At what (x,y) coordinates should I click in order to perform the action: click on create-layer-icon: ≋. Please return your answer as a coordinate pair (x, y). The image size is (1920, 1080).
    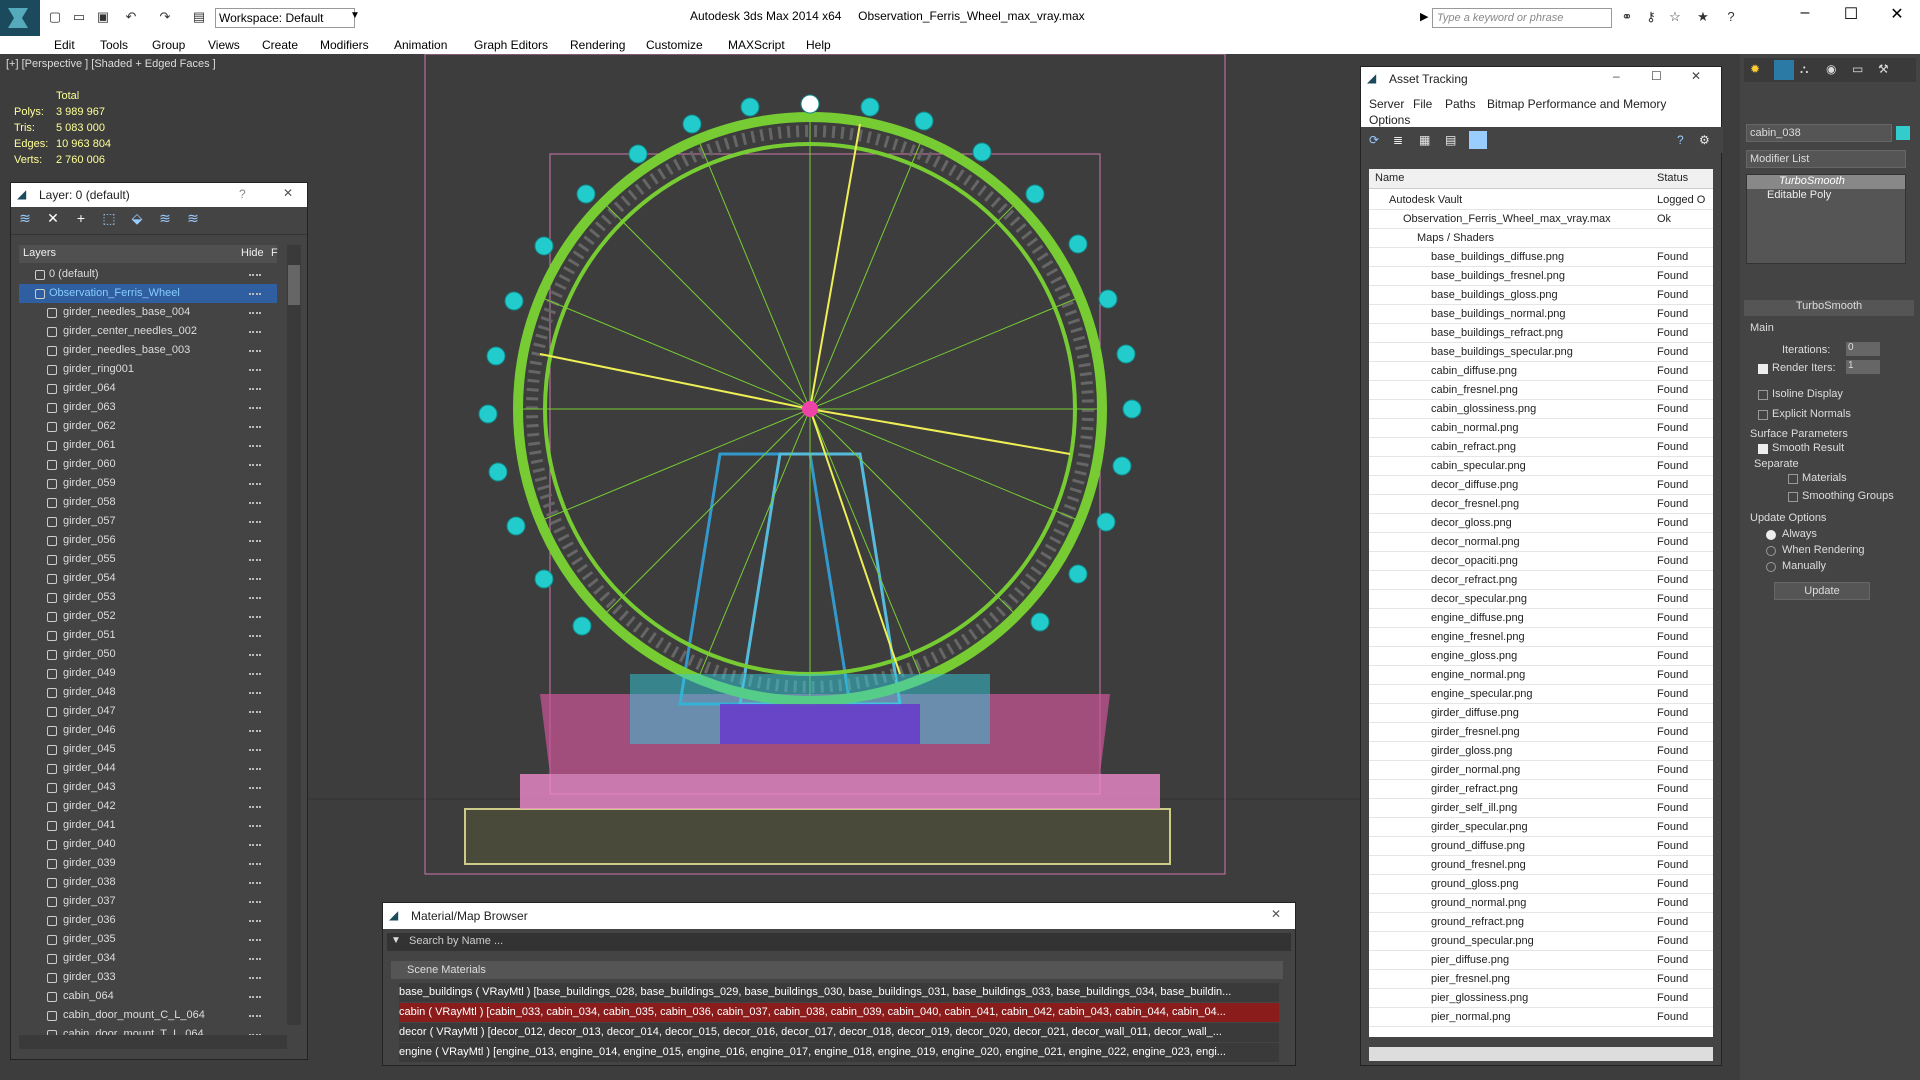
    Looking at the image, I should click on (25, 221).